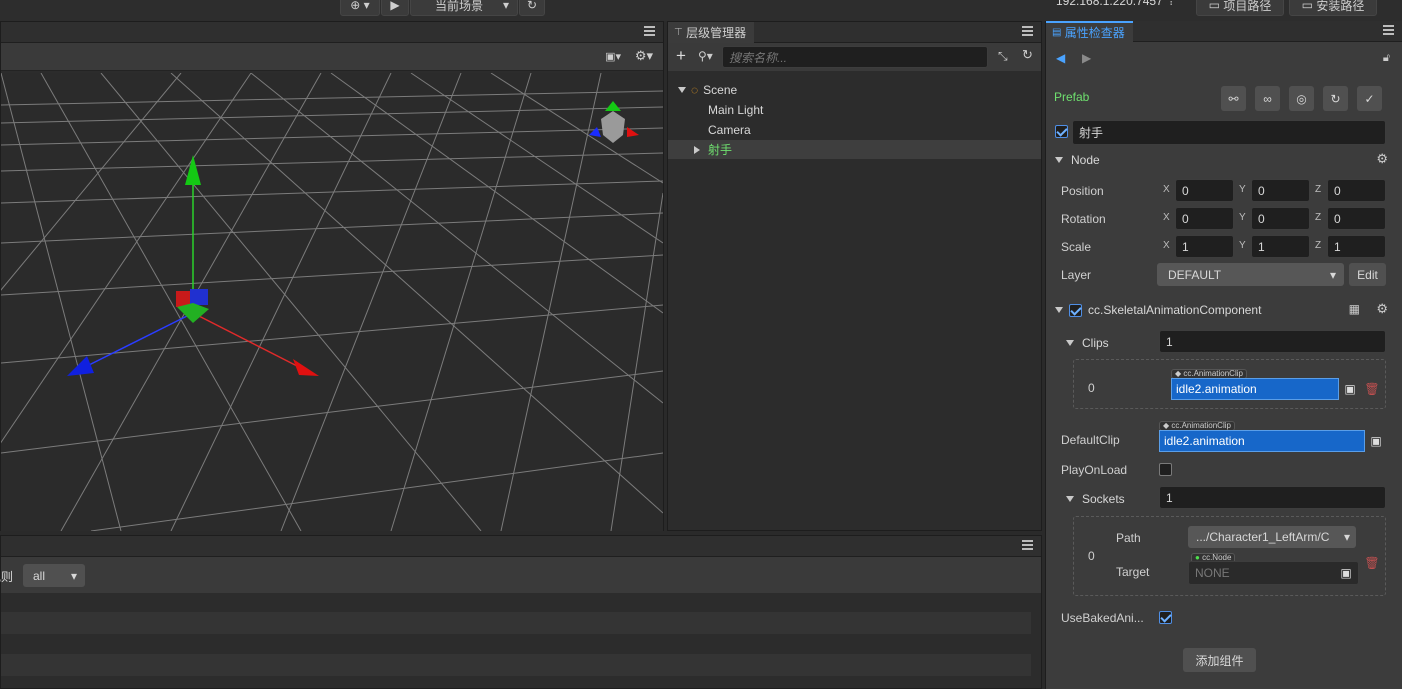 The width and height of the screenshot is (1402, 689). I want to click on collapse-icon: ⤡, so click(1003, 56).